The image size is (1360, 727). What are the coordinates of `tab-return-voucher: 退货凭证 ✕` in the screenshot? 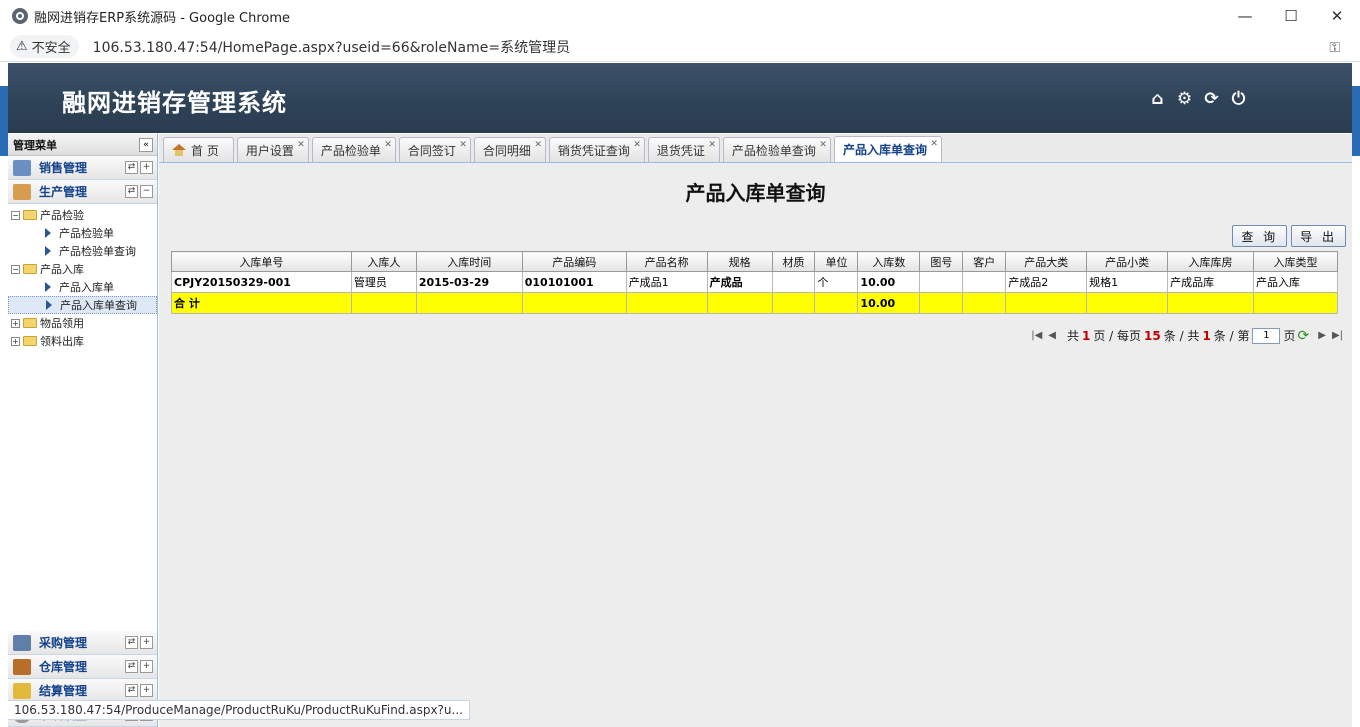 It's located at (683, 149).